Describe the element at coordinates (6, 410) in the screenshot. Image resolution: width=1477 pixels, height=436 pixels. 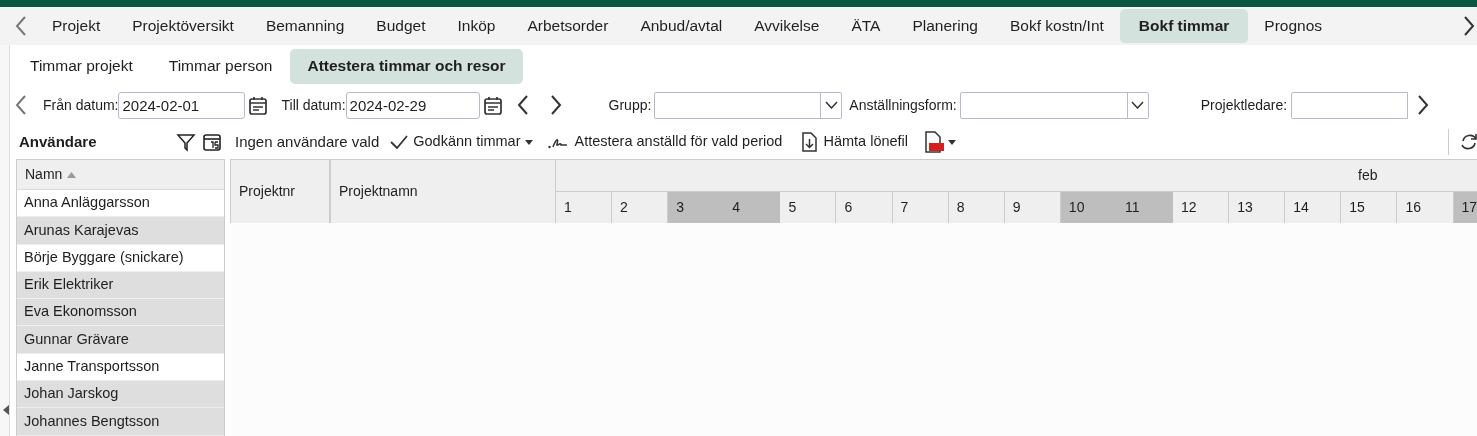
I see `collapse-handle-icon` at that location.